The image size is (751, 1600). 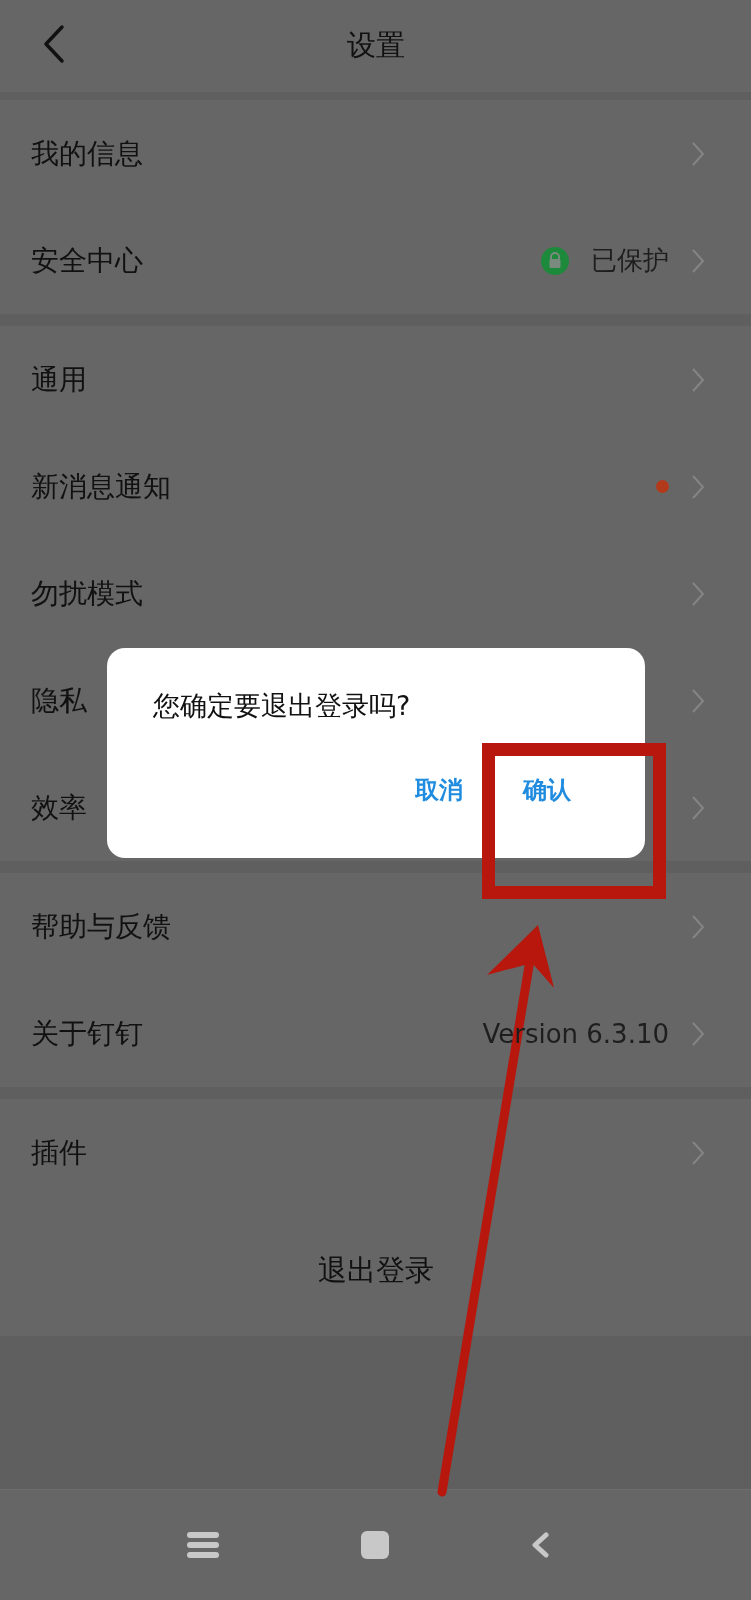 I want to click on row-label: 安全中心, so click(x=87, y=260).